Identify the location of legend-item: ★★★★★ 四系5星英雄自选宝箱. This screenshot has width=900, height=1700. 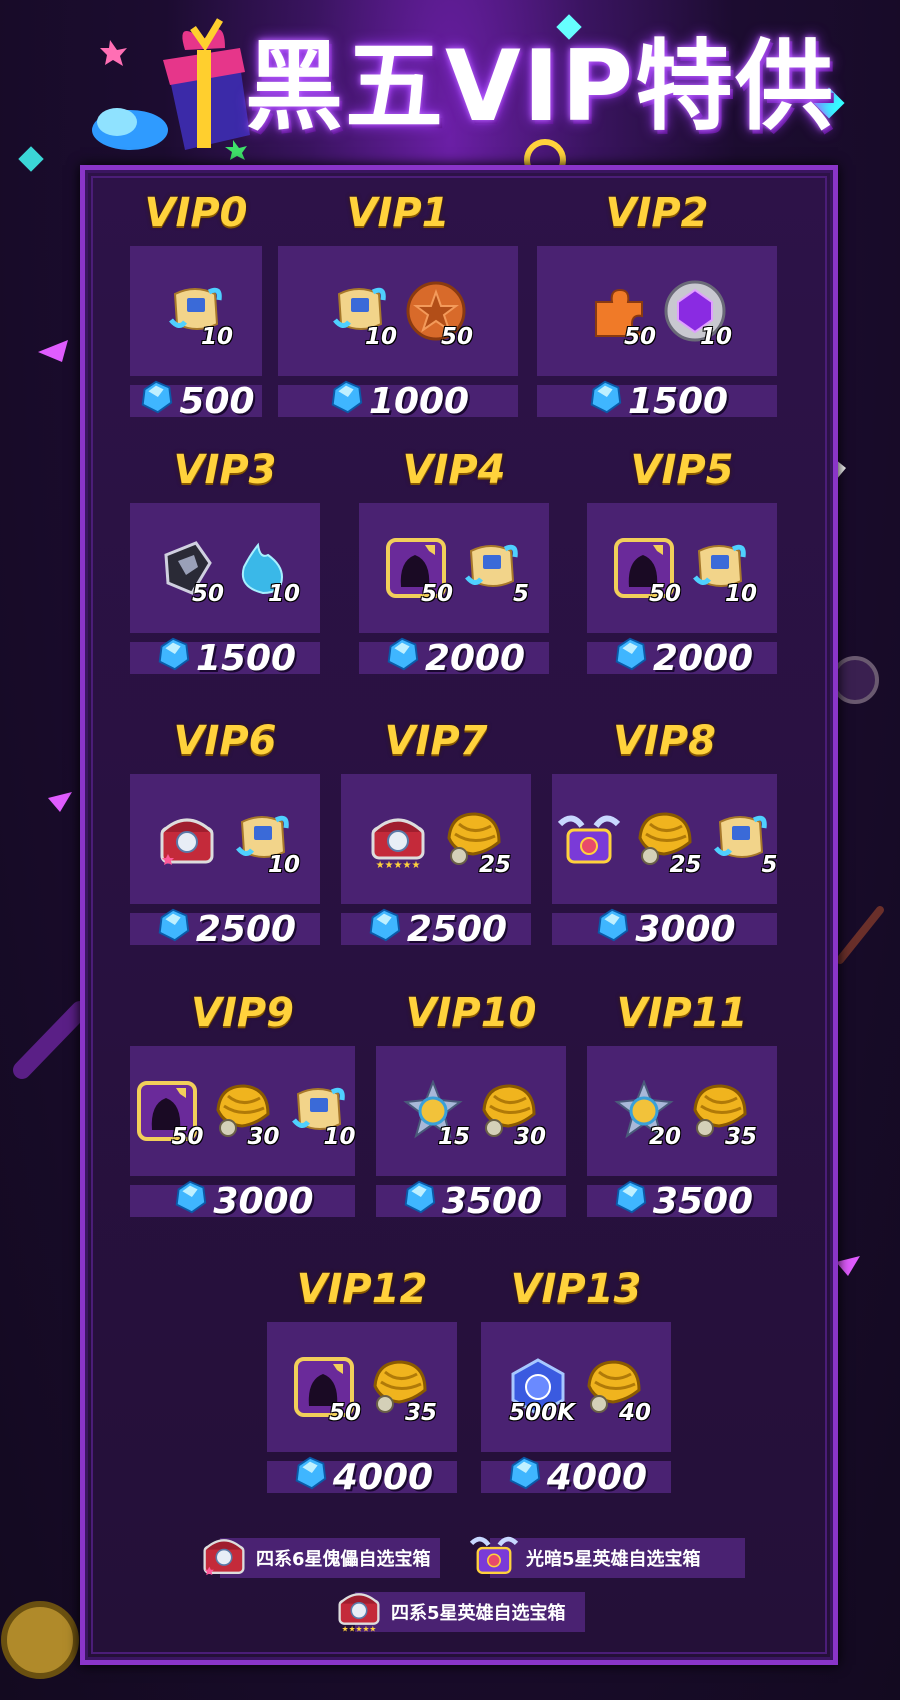
(461, 1612).